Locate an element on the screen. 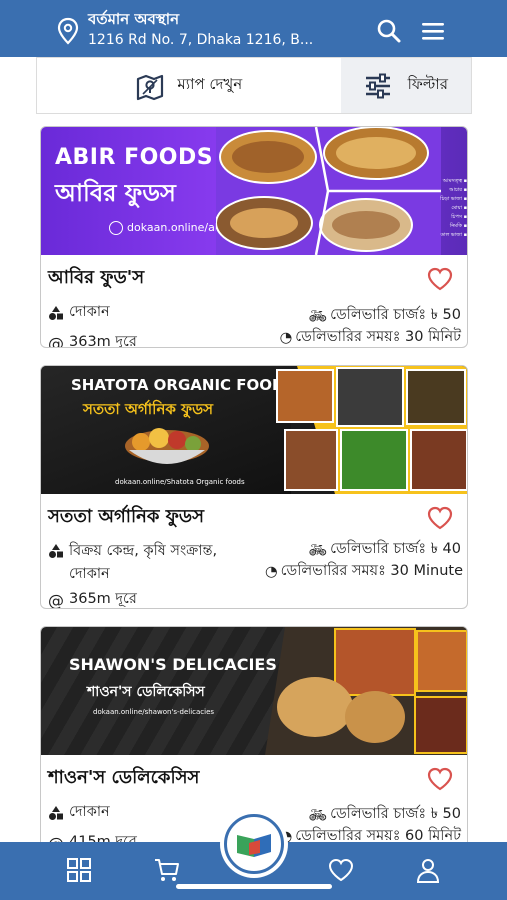 The width and height of the screenshot is (507, 900). shop-category-row: বিক্রয় কেন্দ্র, কৃষি সংক্রান্ত, দোকান is located at coordinates (148, 563).